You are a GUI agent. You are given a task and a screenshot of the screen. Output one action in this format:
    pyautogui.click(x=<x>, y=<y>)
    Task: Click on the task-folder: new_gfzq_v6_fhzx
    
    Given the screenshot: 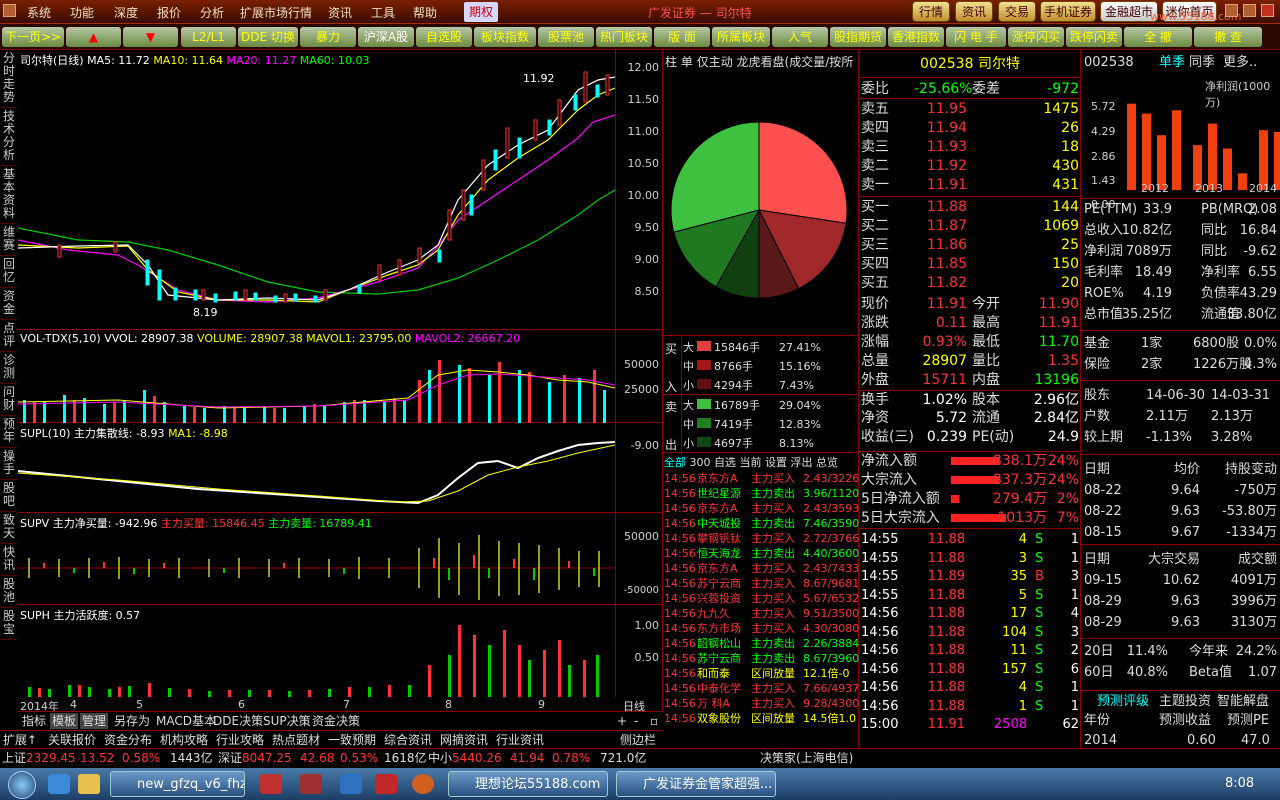 What is the action you would take?
    pyautogui.click(x=177, y=784)
    